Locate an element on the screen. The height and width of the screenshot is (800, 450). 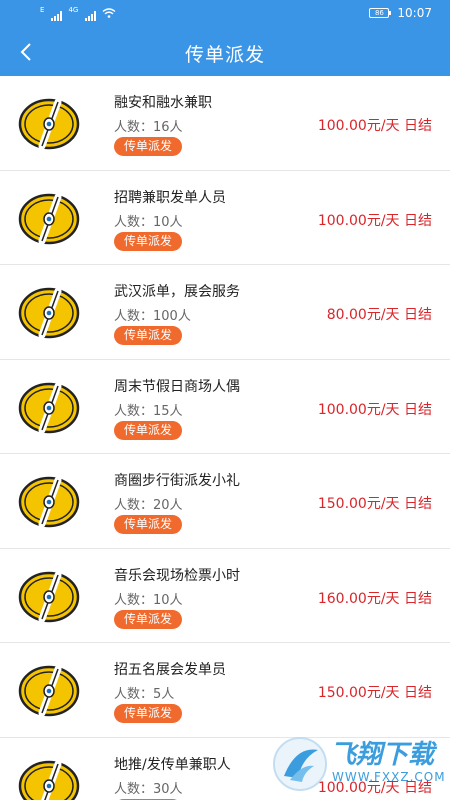
job-title: 周末节假日商场人偶 is located at coordinates (177, 386).